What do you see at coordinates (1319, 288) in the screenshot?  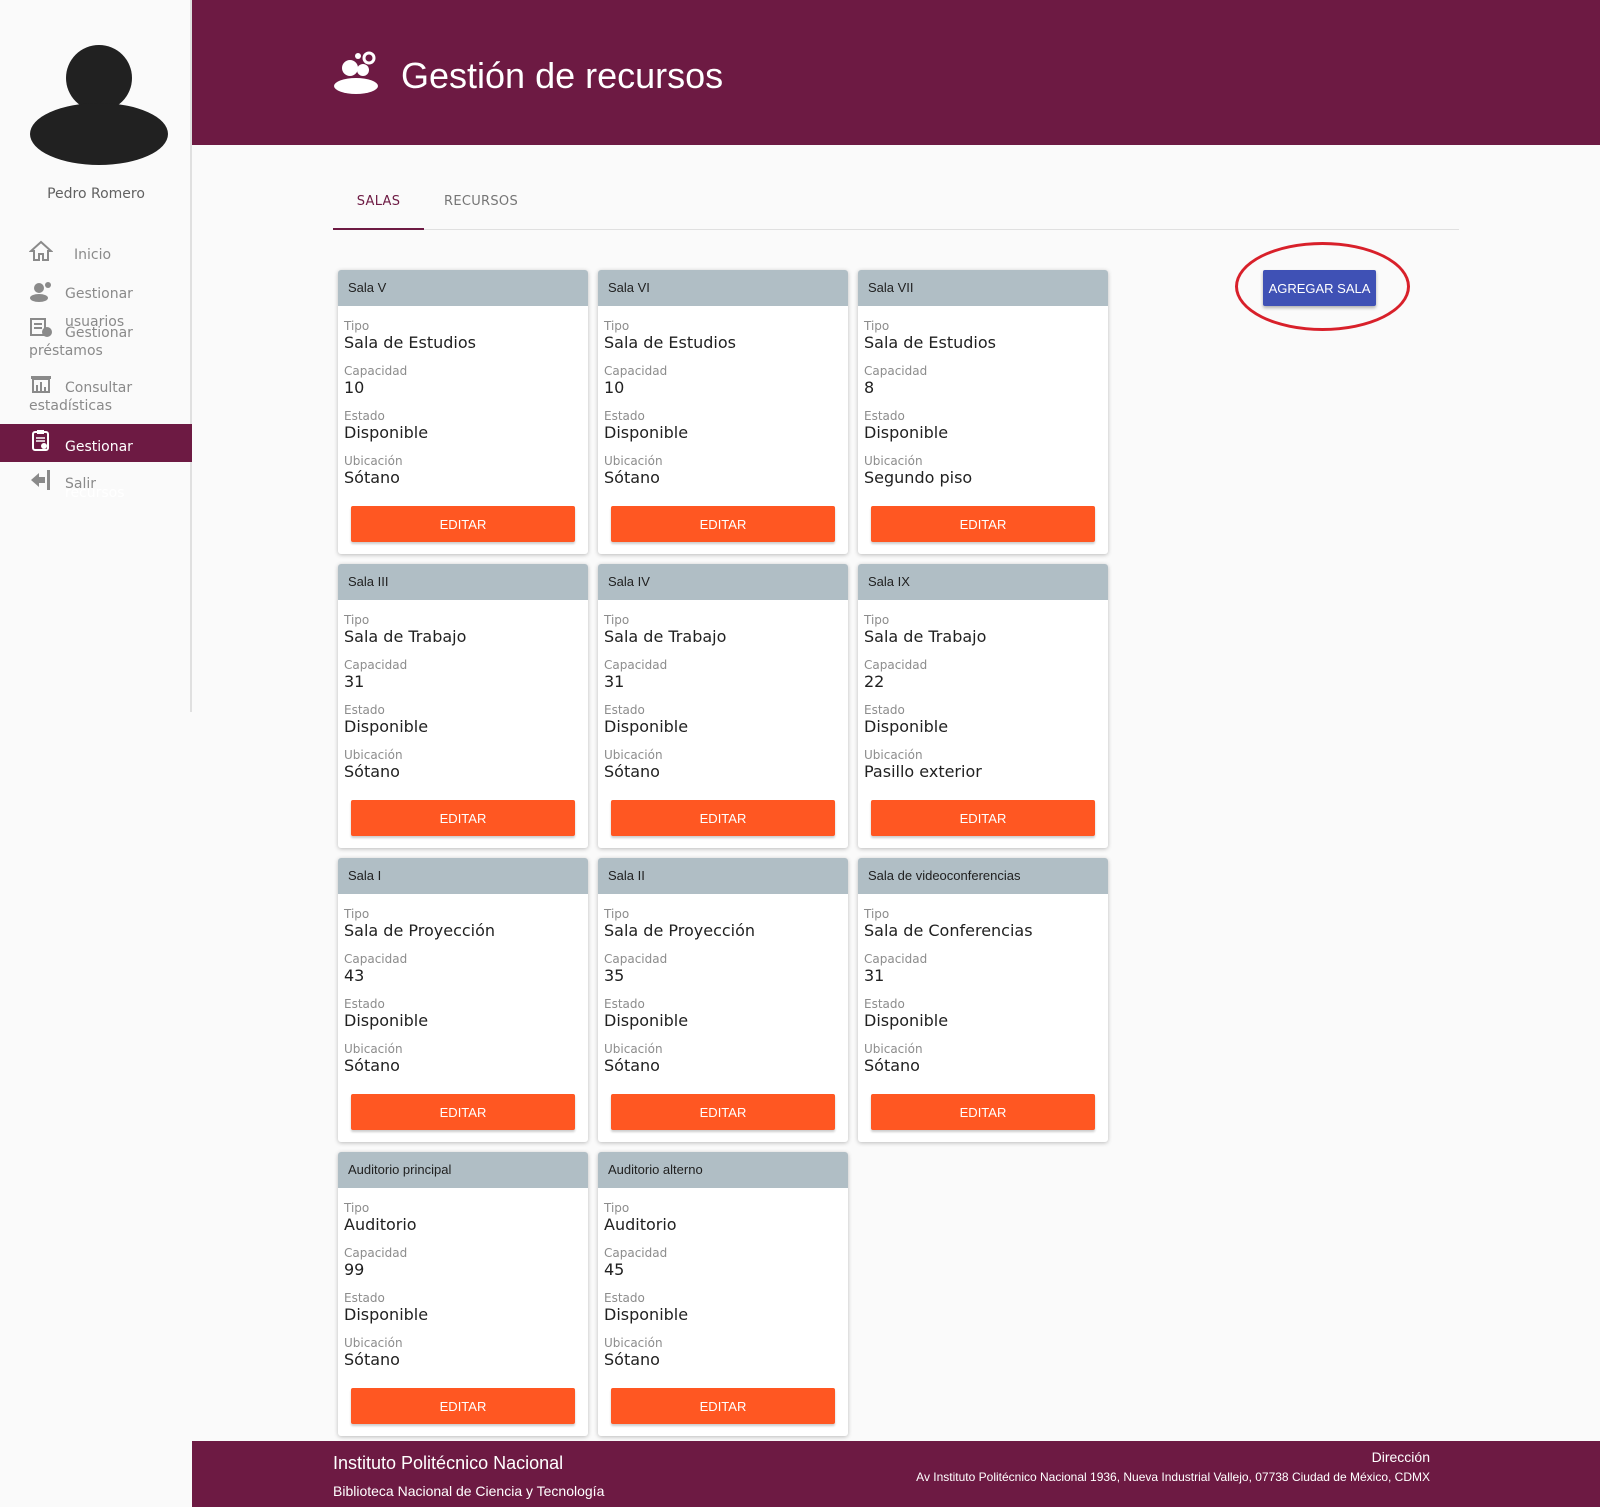 I see `add-room-button: AGREGAR SALA` at bounding box center [1319, 288].